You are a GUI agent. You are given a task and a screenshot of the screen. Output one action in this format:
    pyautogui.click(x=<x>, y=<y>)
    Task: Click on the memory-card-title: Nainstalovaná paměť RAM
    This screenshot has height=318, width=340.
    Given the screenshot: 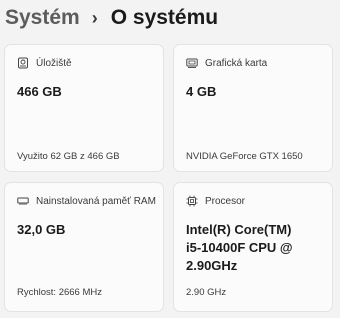 What is the action you would take?
    pyautogui.click(x=96, y=201)
    